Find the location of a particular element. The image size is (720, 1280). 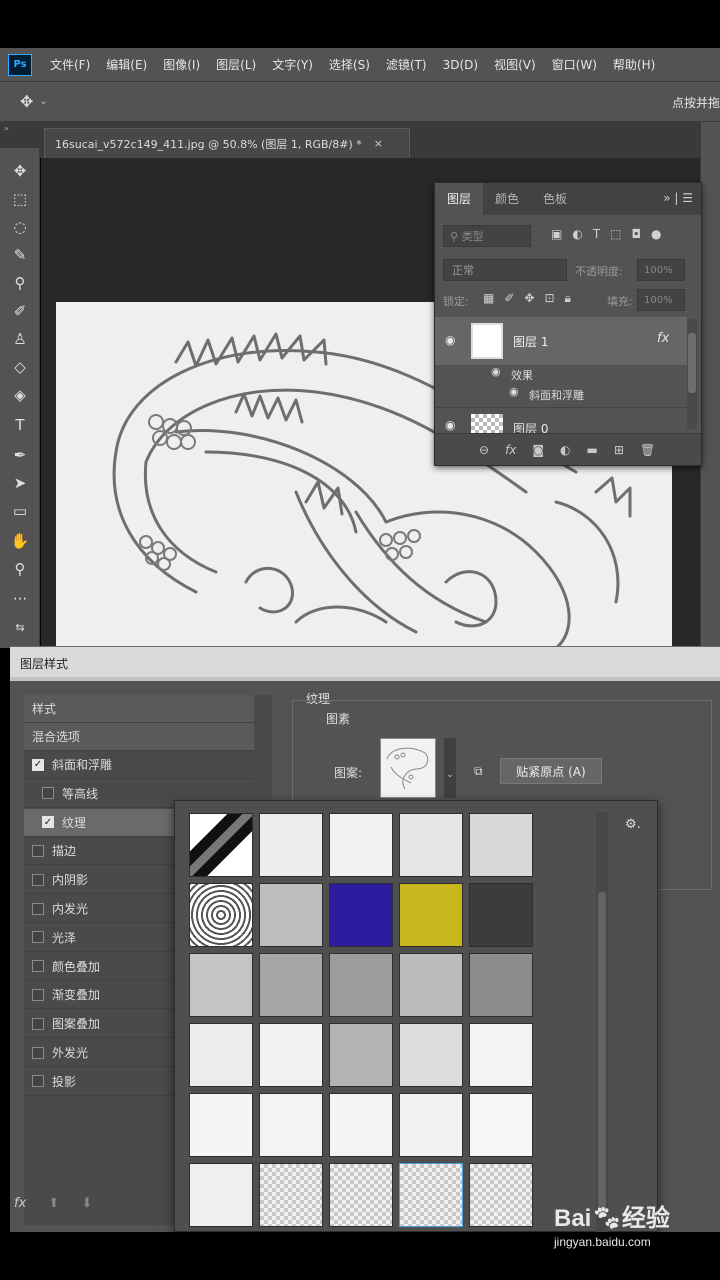

adjustment-layer-icon: ◐ is located at coordinates (565, 450).